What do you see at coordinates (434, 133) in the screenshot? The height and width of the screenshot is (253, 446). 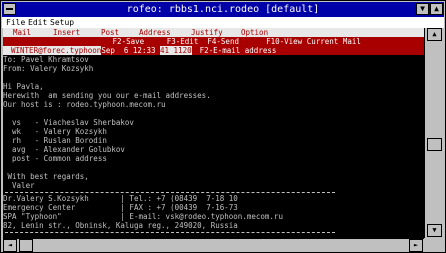 I see `vertical-scrollbar: ▲ ▼` at bounding box center [434, 133].